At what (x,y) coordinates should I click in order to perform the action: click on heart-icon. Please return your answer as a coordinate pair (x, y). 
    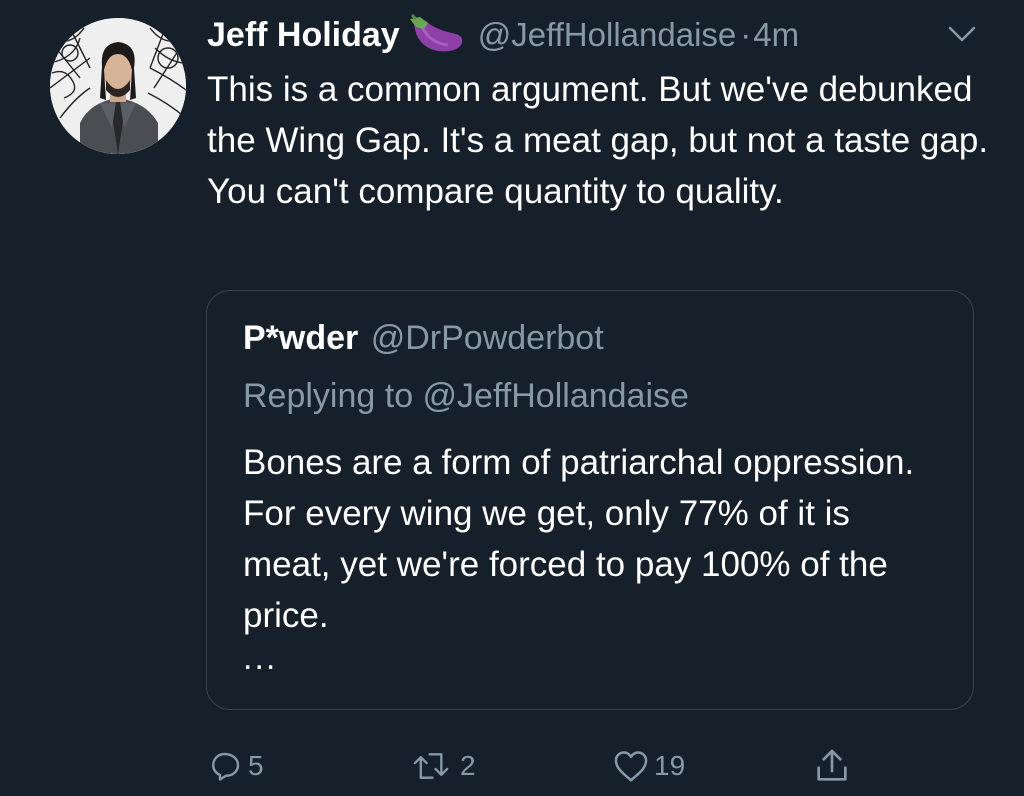
    Looking at the image, I should click on (631, 766).